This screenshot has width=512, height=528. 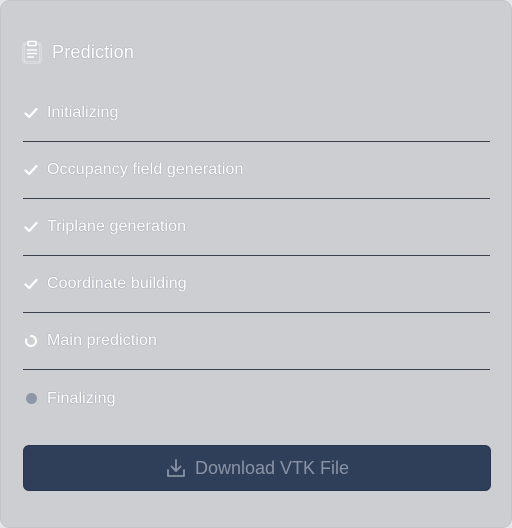 I want to click on step-initializing: Initializing, so click(x=256, y=113).